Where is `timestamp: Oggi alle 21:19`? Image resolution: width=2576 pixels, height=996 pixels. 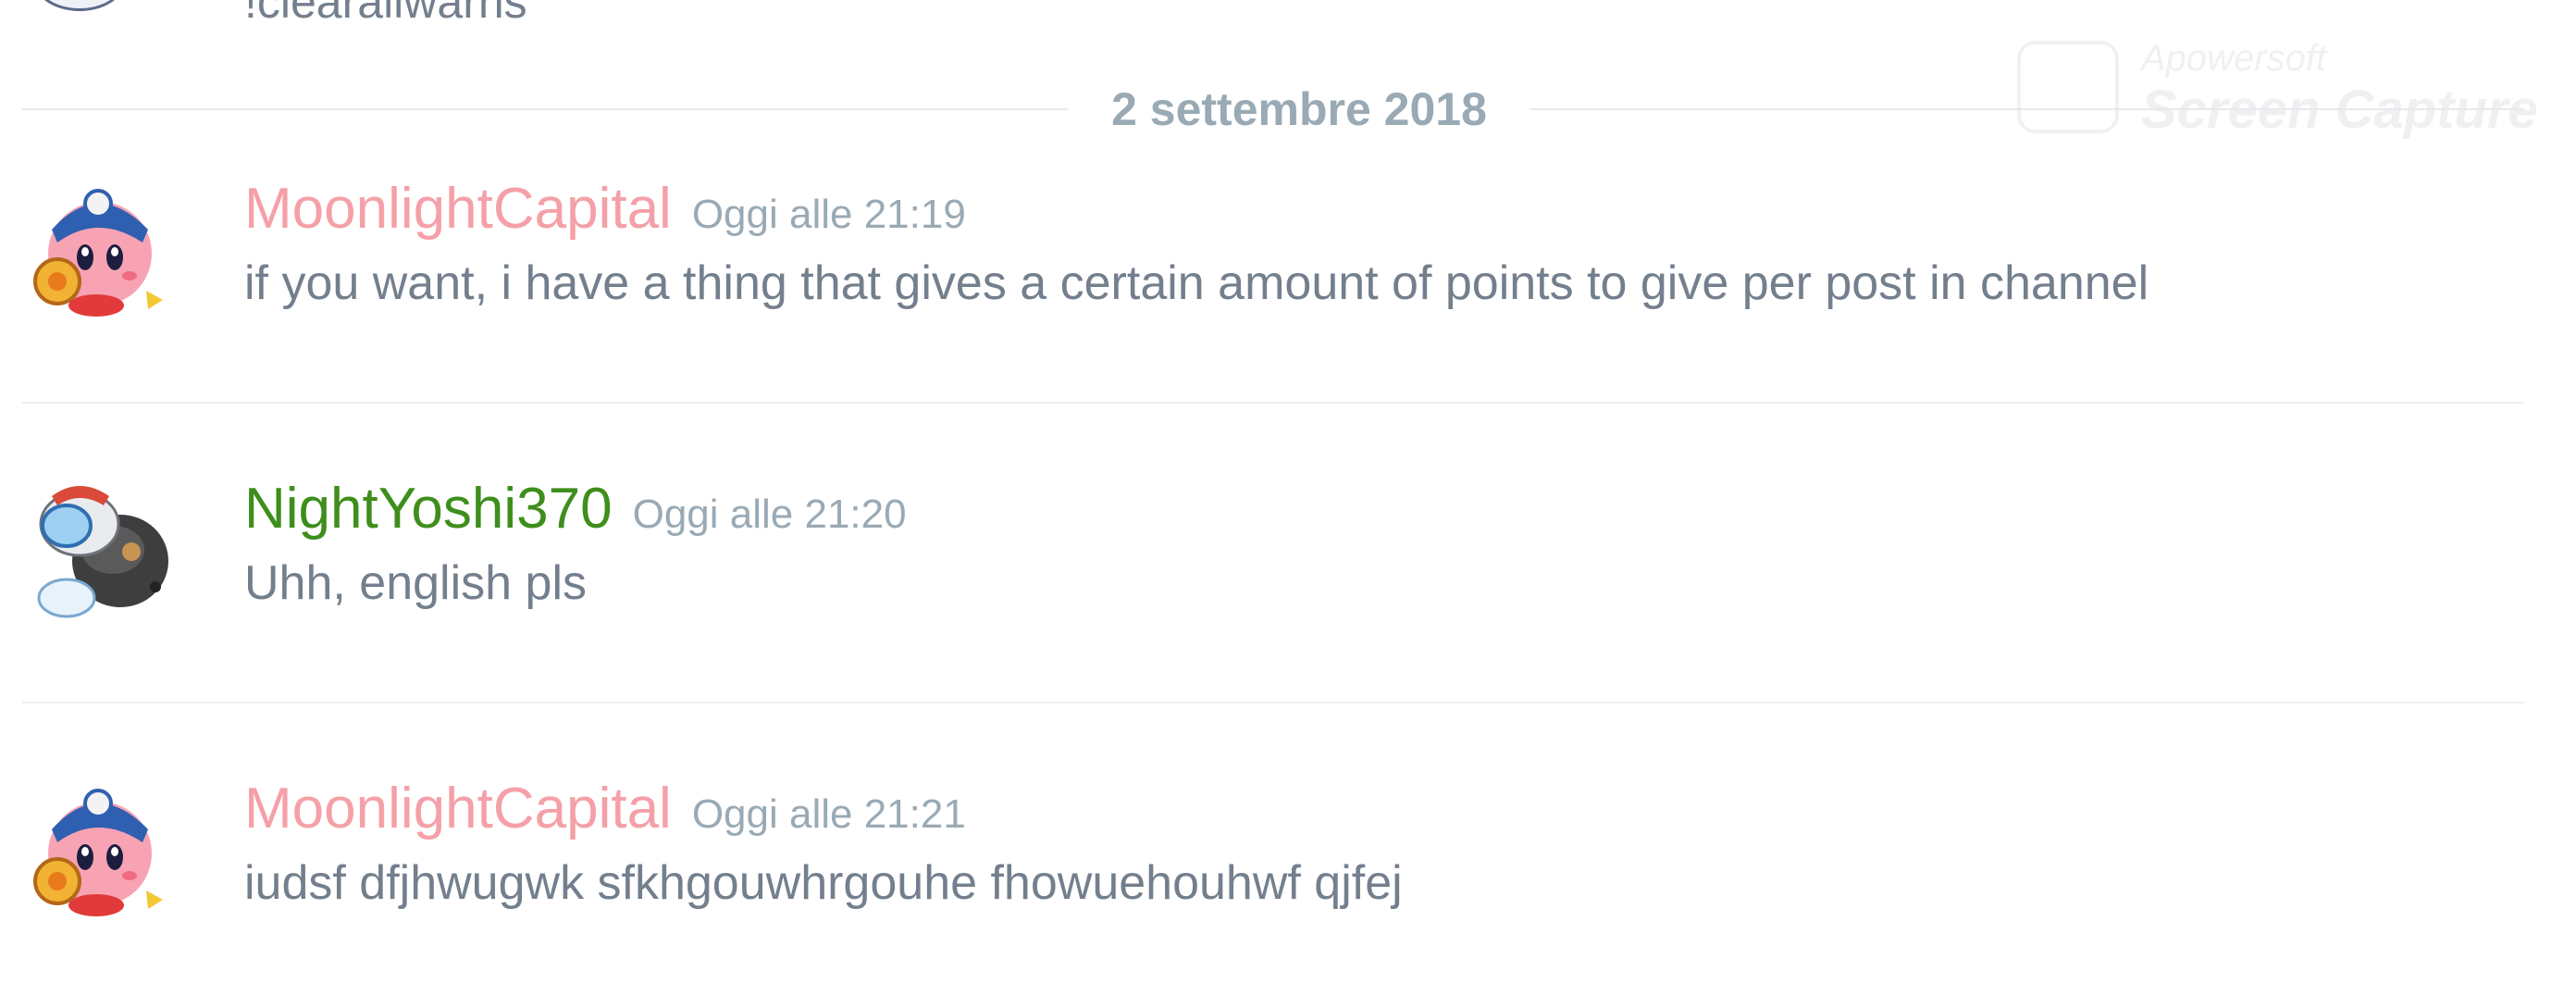 timestamp: Oggi alle 21:19 is located at coordinates (829, 215).